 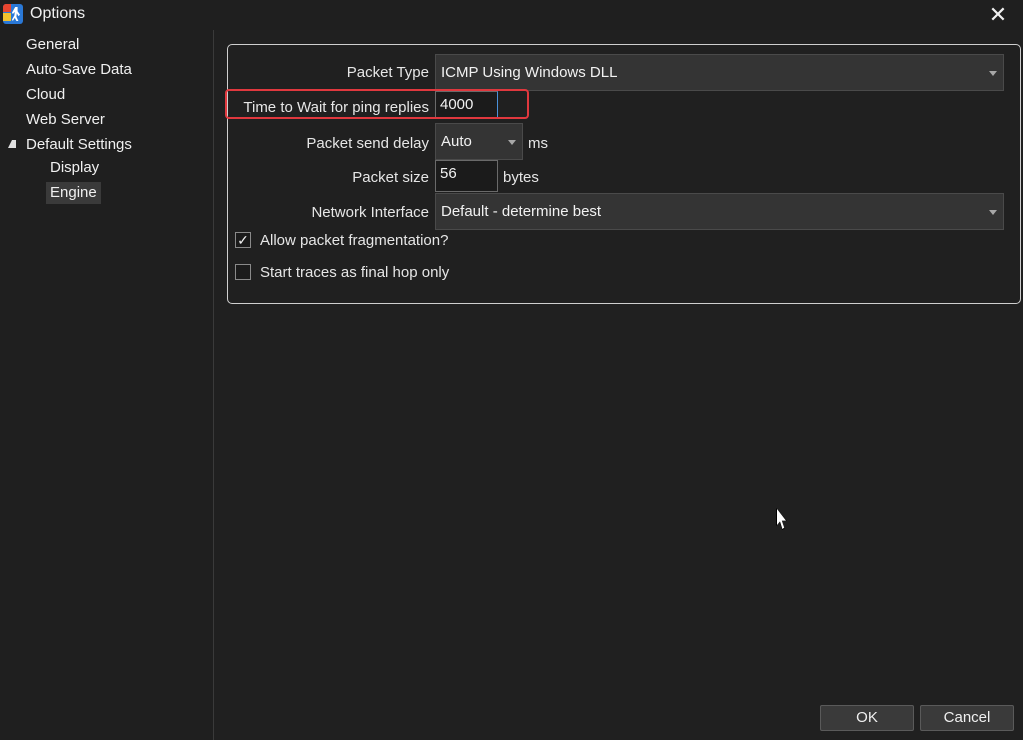 I want to click on window-title: Options, so click(x=58, y=13).